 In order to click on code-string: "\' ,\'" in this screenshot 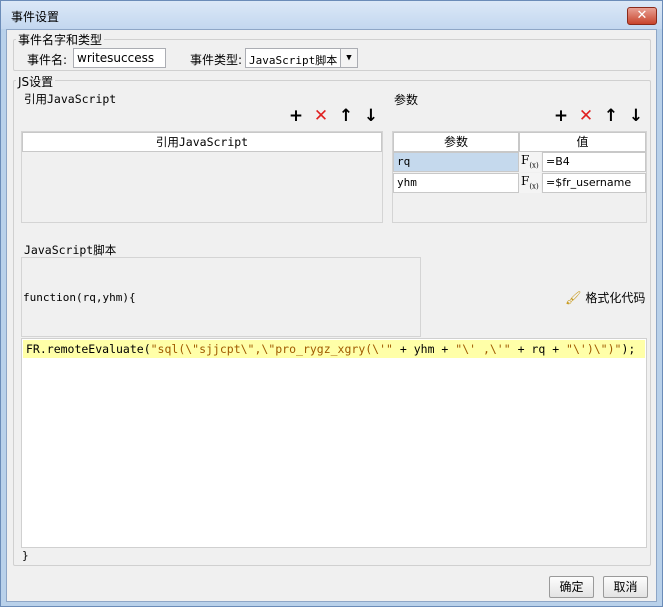, I will do `click(483, 349)`.